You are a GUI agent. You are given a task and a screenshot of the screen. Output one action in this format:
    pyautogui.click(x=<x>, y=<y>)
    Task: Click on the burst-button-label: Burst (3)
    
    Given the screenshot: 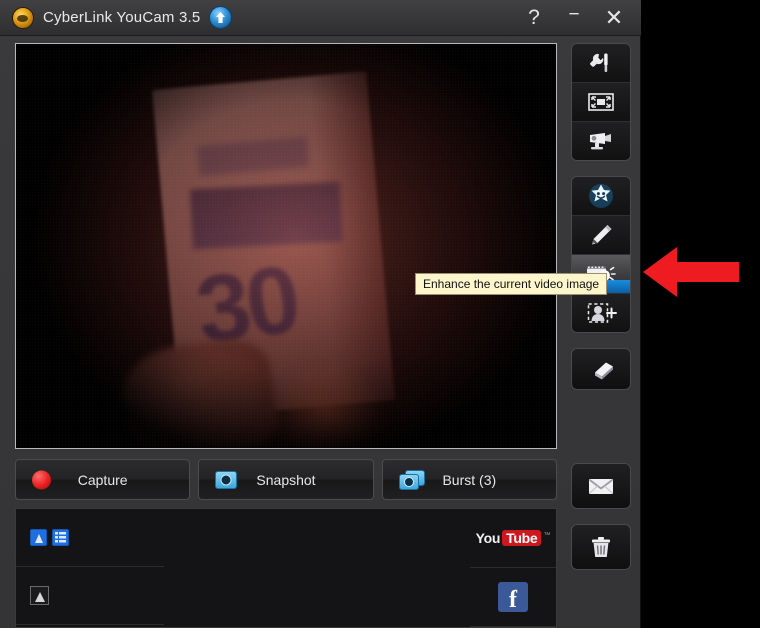 What is the action you would take?
    pyautogui.click(x=469, y=479)
    